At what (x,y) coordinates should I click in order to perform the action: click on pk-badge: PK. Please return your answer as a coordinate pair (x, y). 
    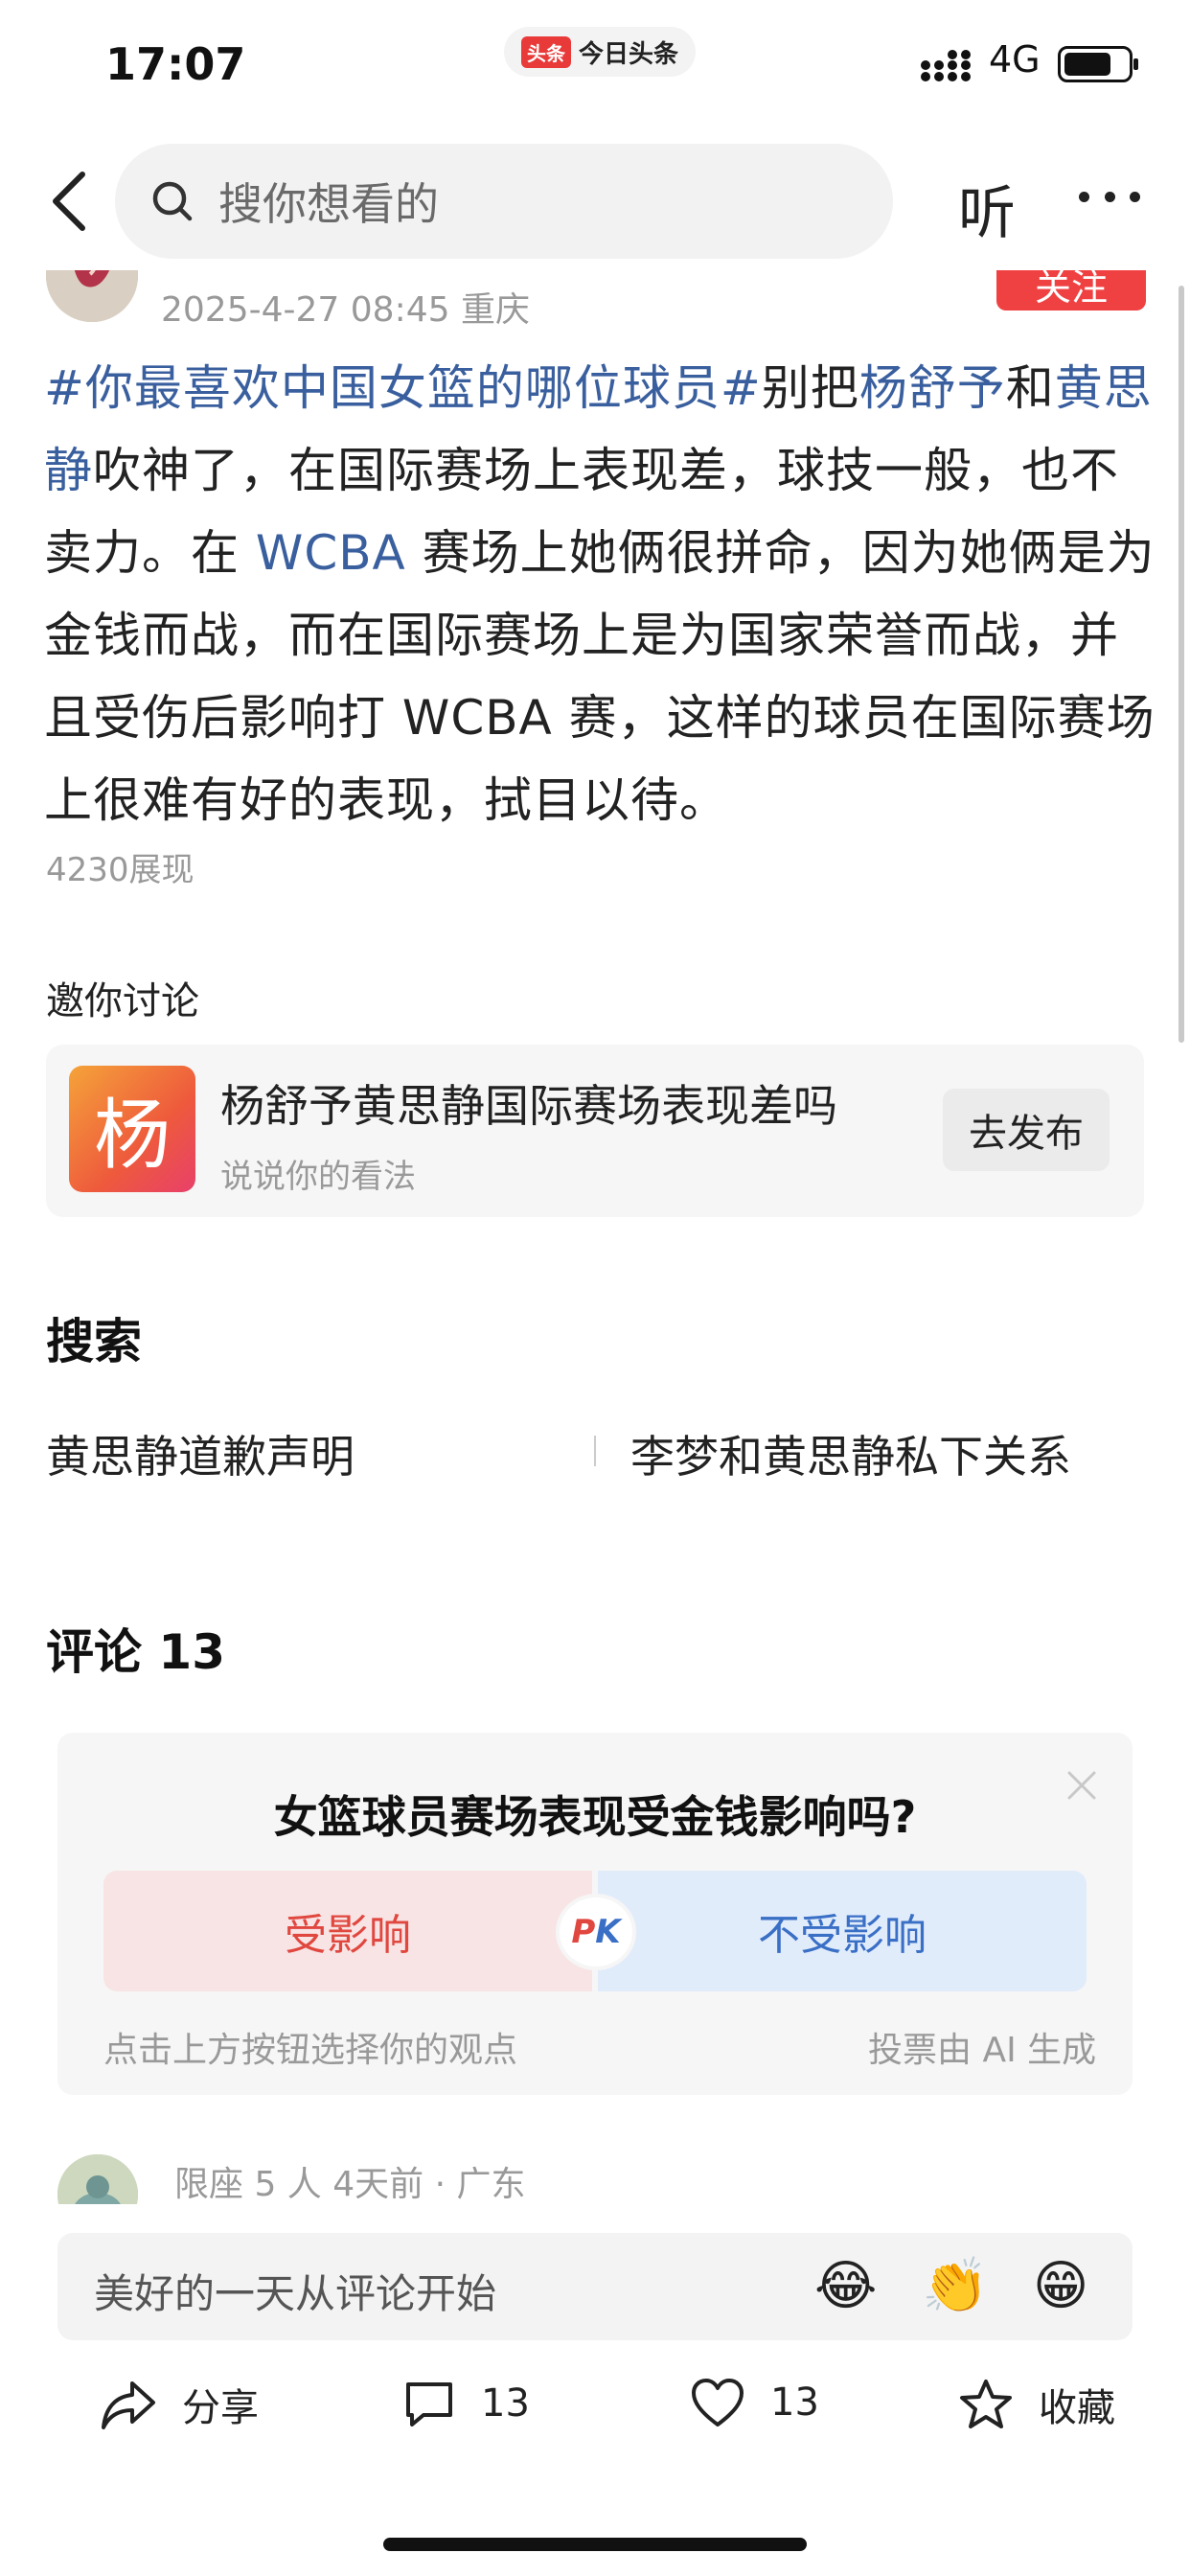
    Looking at the image, I should click on (596, 1932).